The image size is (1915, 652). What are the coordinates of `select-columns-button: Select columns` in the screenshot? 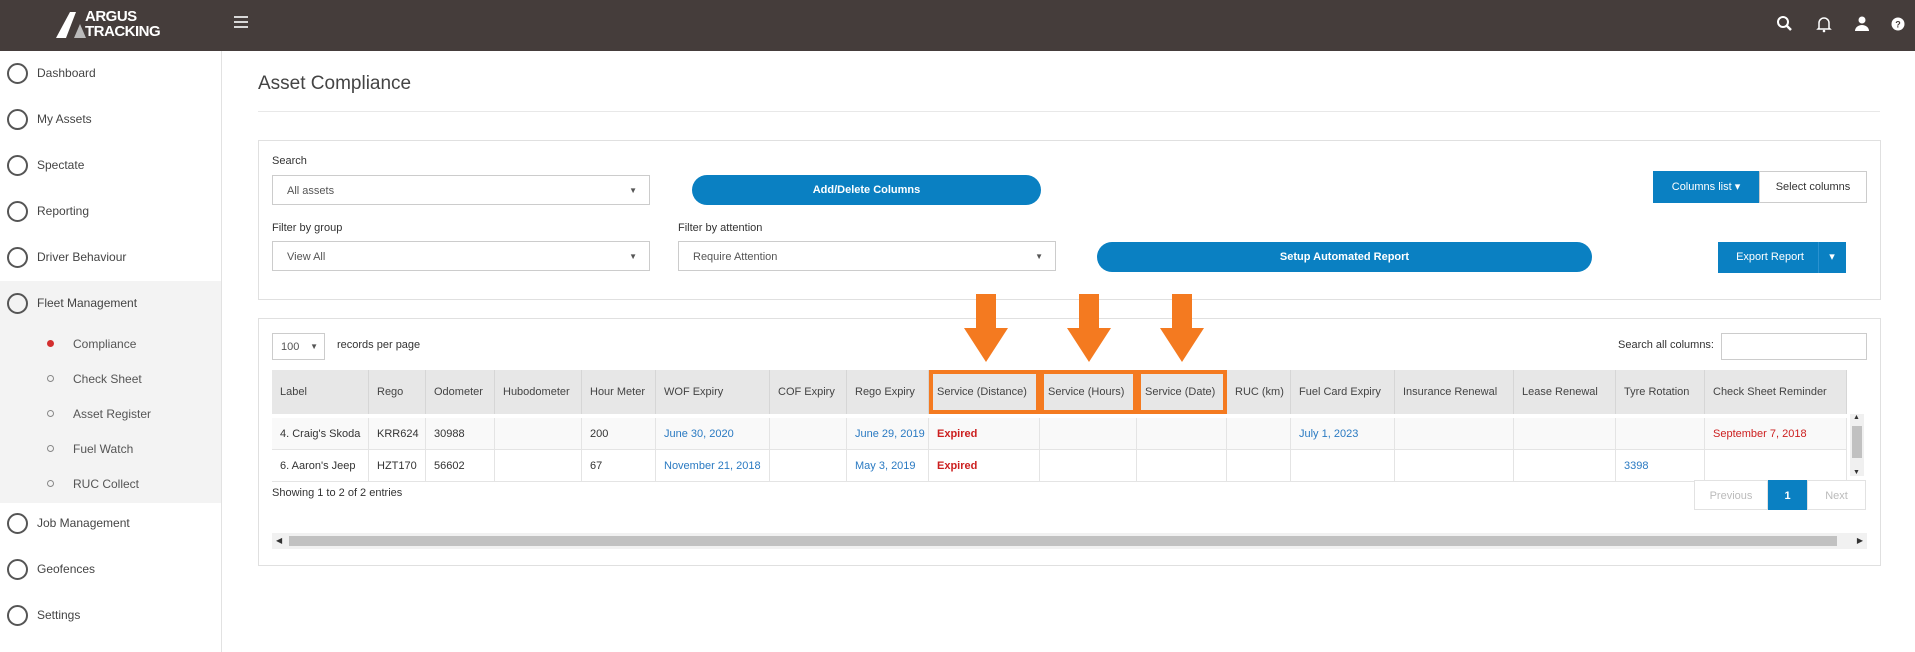 It's located at (1813, 187).